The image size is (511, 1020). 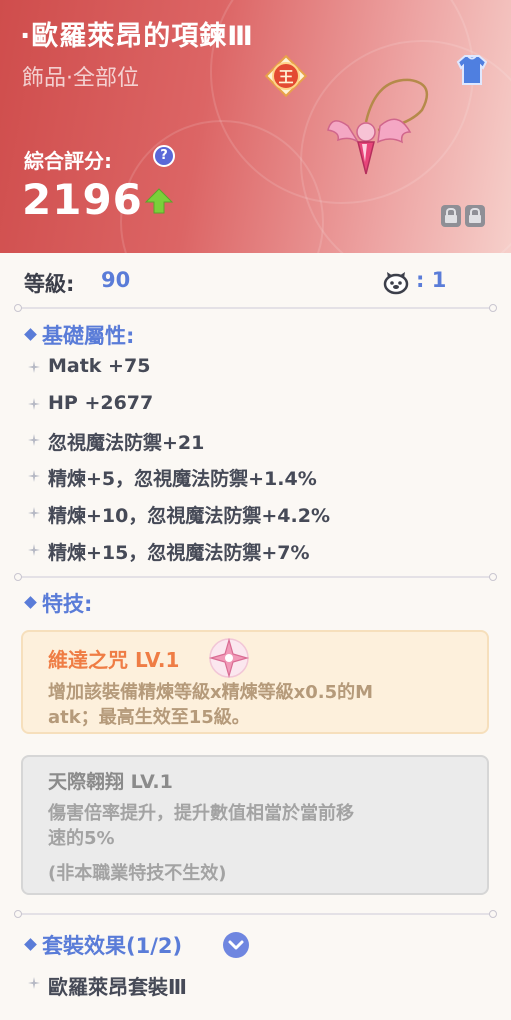 I want to click on king-rank-badge-icon: 王, so click(x=286, y=76).